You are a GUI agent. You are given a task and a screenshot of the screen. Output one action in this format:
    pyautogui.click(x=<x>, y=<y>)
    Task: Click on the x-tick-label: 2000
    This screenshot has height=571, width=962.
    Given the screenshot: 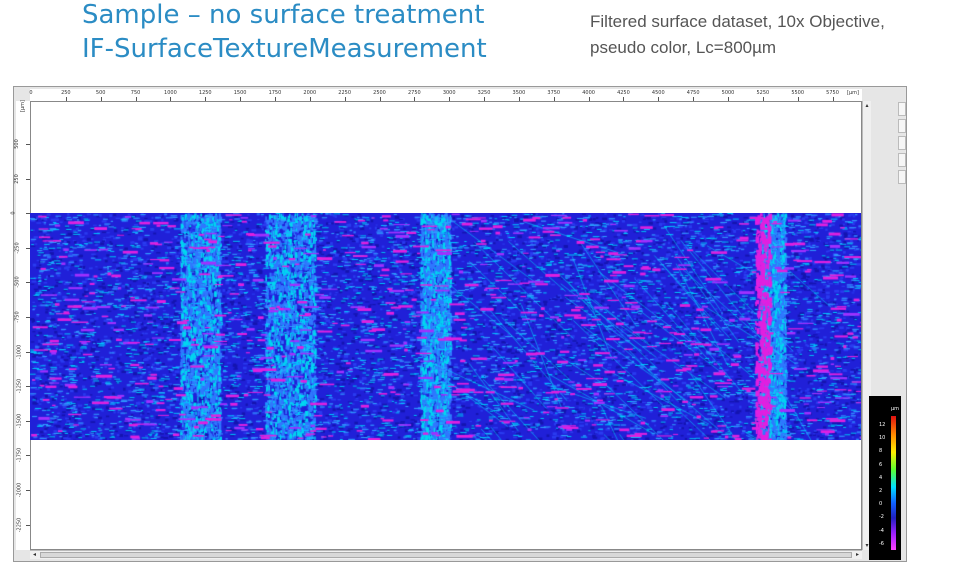 What is the action you would take?
    pyautogui.click(x=310, y=93)
    